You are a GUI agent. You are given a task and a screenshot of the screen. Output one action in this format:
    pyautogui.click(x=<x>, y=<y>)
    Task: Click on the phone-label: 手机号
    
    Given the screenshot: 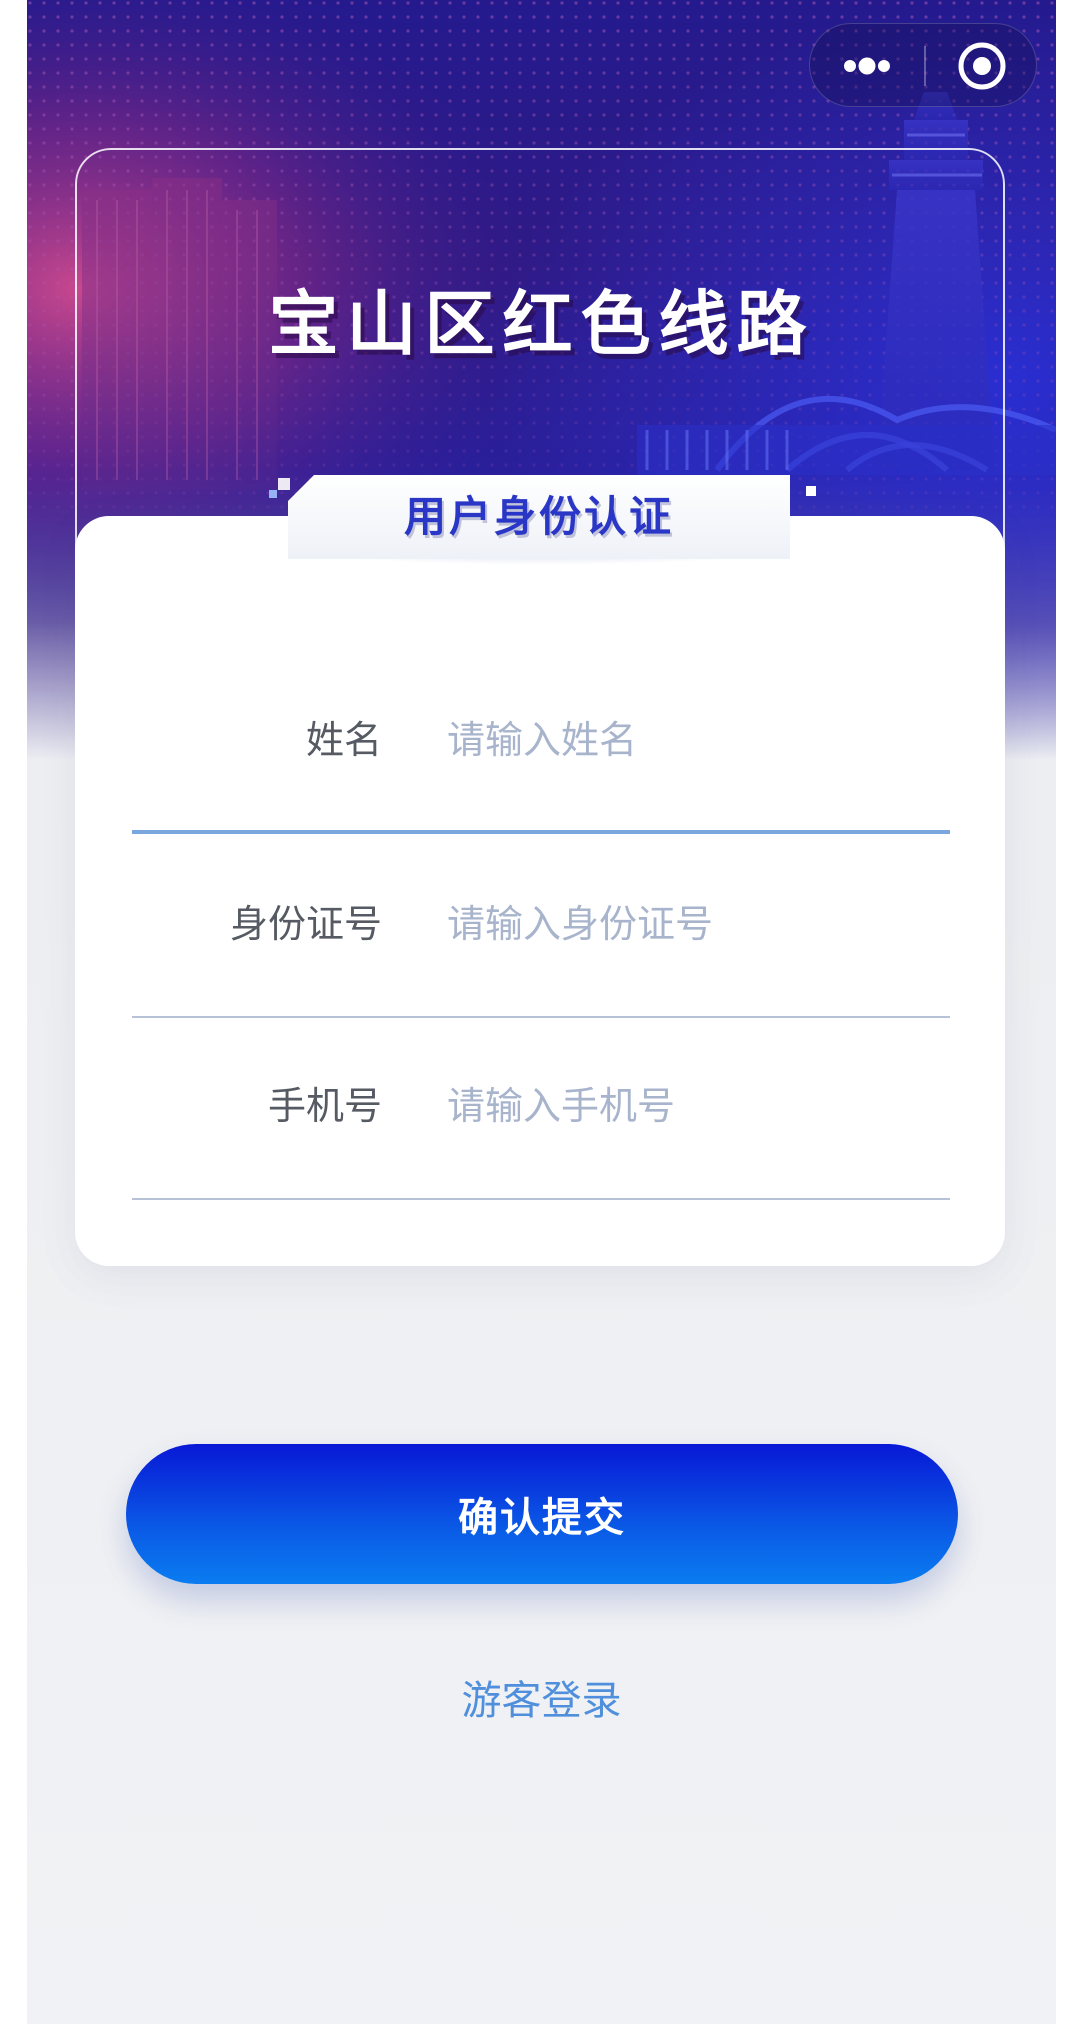 What is the action you would take?
    pyautogui.click(x=324, y=1106)
    